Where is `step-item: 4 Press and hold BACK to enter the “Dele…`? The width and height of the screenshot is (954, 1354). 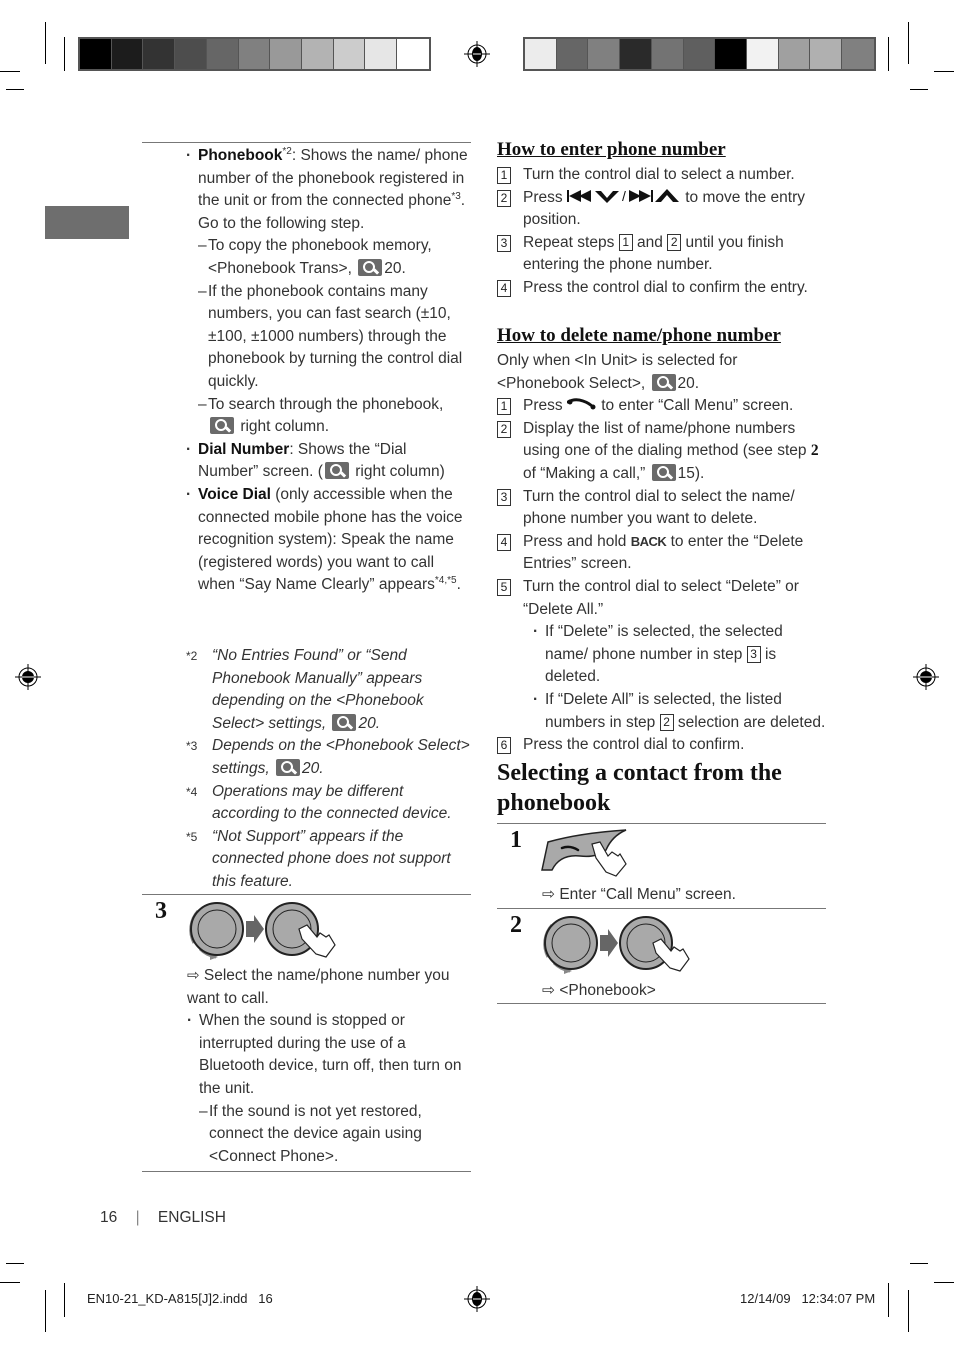
step-item: 4 Press and hold BACK to enter the “Dele… is located at coordinates (662, 553).